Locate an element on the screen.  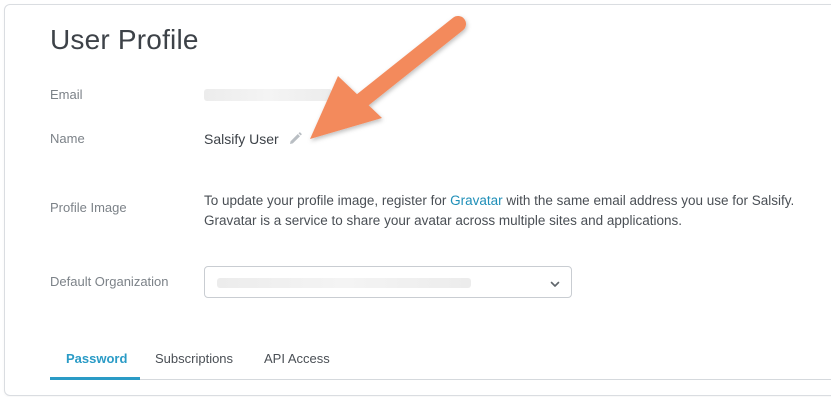
chevron-down-icon is located at coordinates (555, 283).